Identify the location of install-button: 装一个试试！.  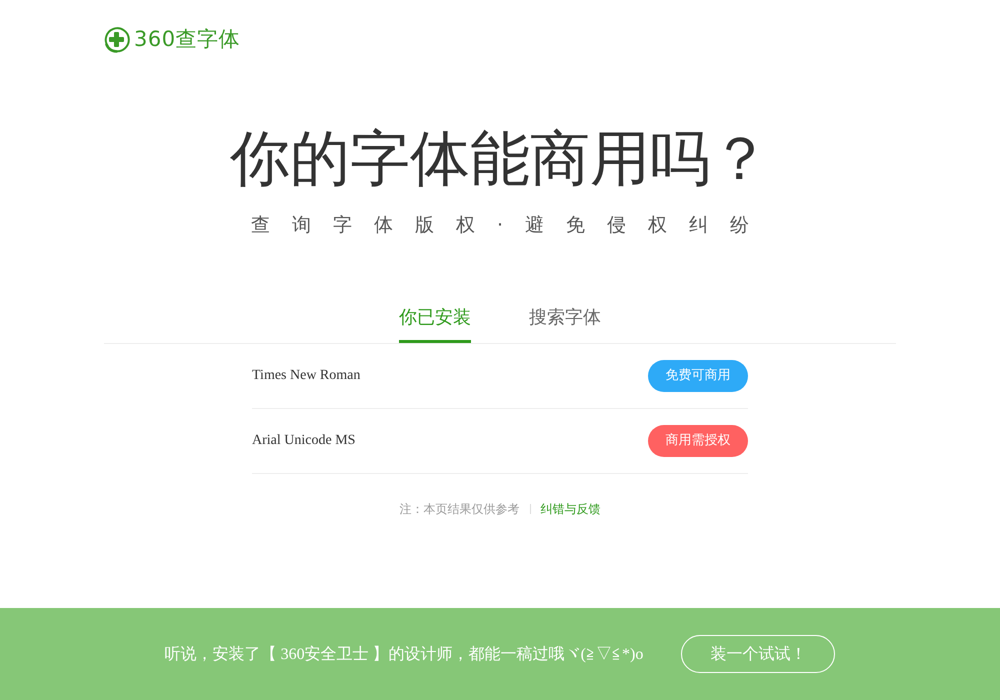
(758, 654).